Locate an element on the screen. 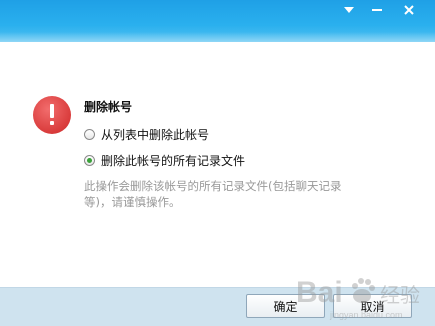  warning-icon is located at coordinates (52, 115).